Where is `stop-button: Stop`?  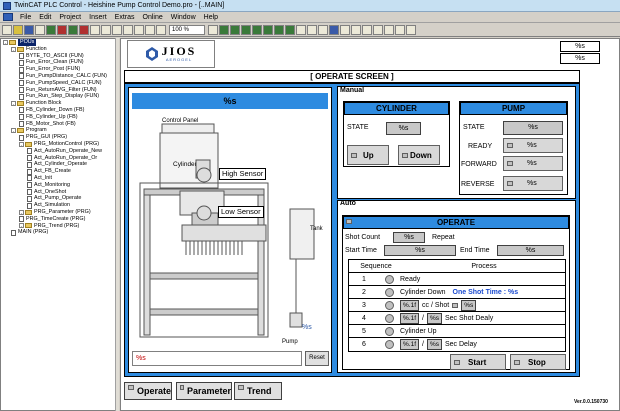
stop-button: Stop is located at coordinates (538, 362).